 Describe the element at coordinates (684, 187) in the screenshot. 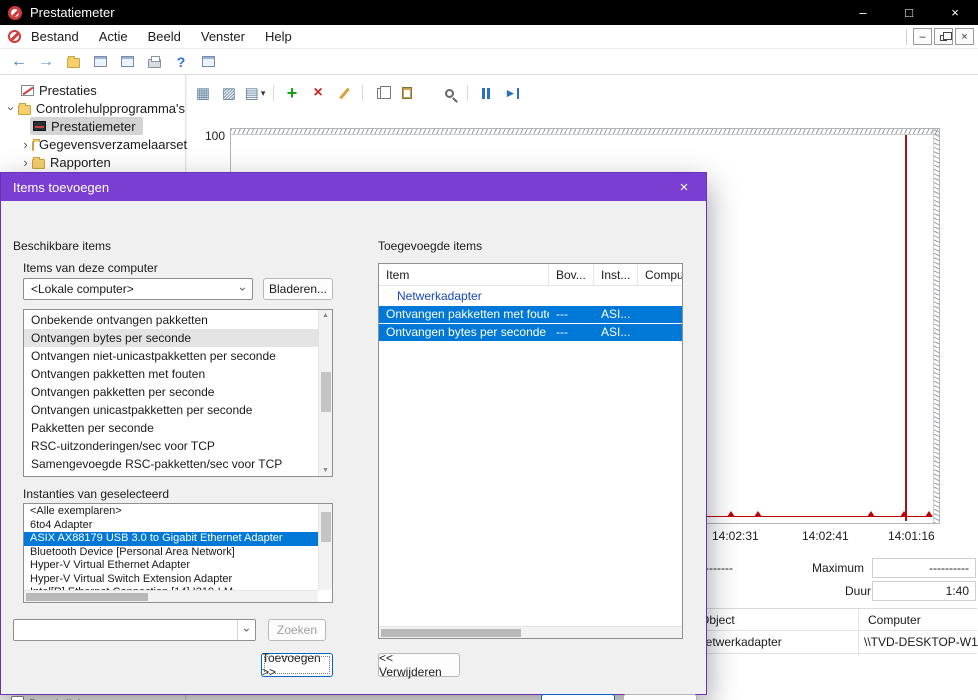

I see `dialog-close-button: ×` at that location.